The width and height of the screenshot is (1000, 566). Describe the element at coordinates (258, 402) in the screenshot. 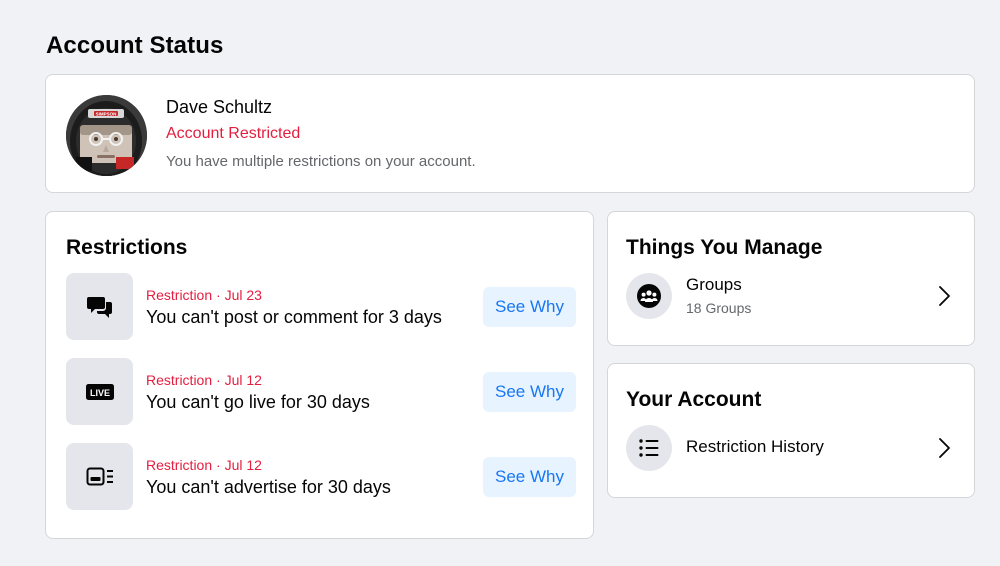

I see `restriction-title: You can't go live for 30 days` at that location.